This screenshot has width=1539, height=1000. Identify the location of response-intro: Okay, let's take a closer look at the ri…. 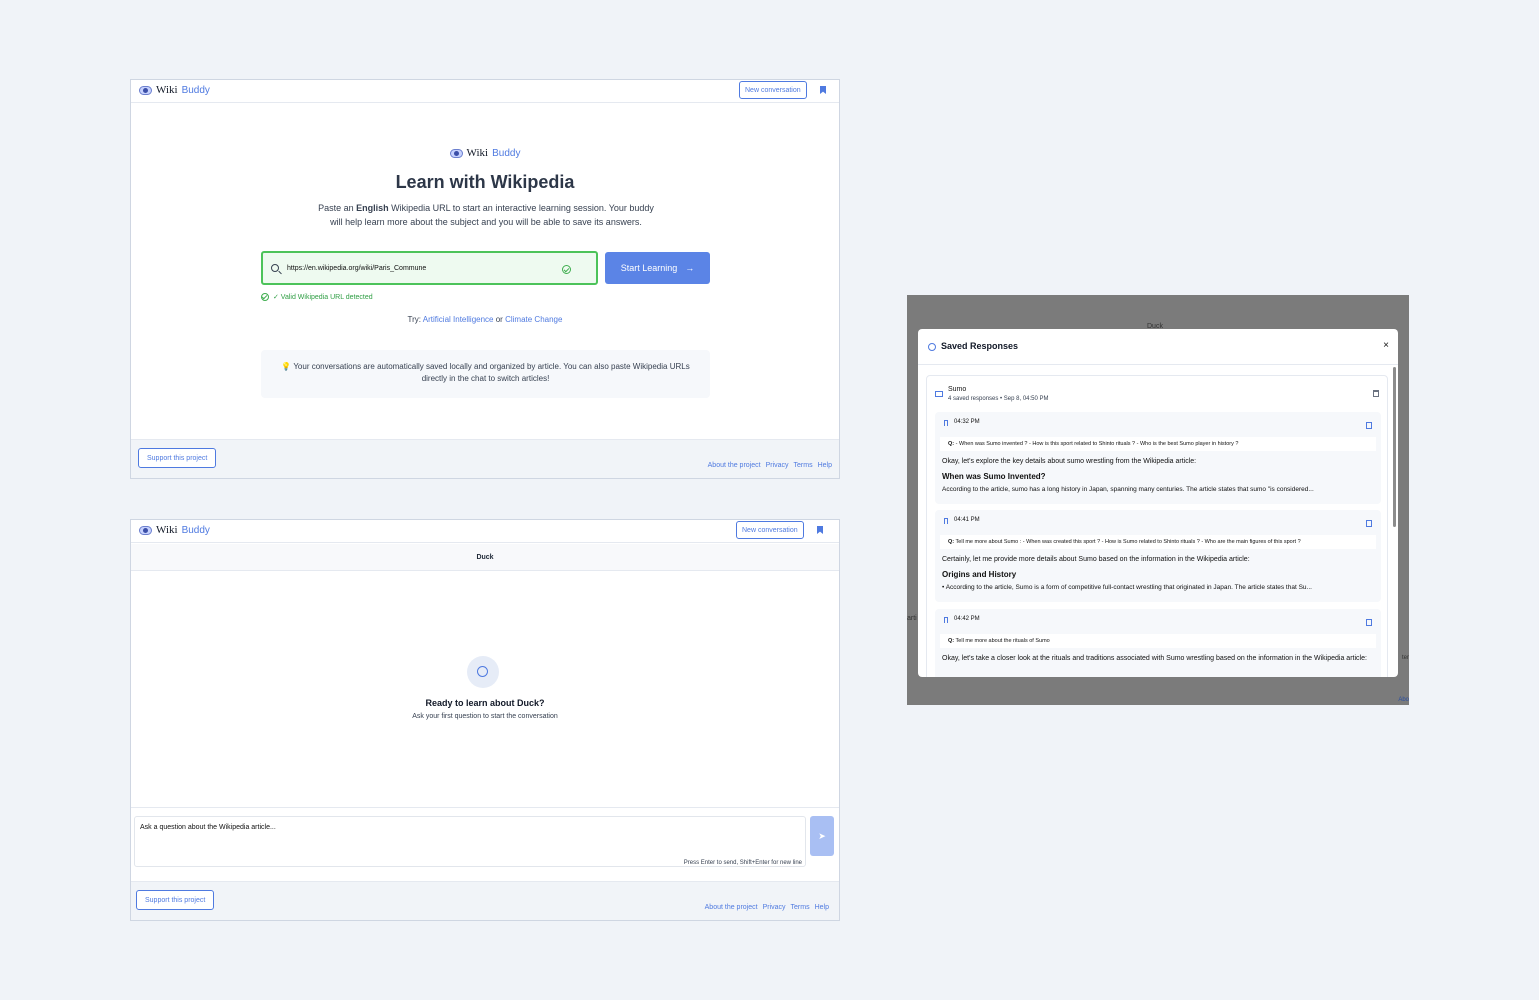
(1154, 658).